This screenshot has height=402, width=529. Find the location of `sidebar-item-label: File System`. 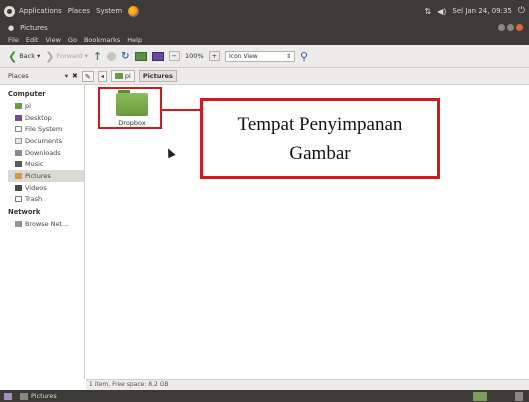

sidebar-item-label: File System is located at coordinates (44, 129).